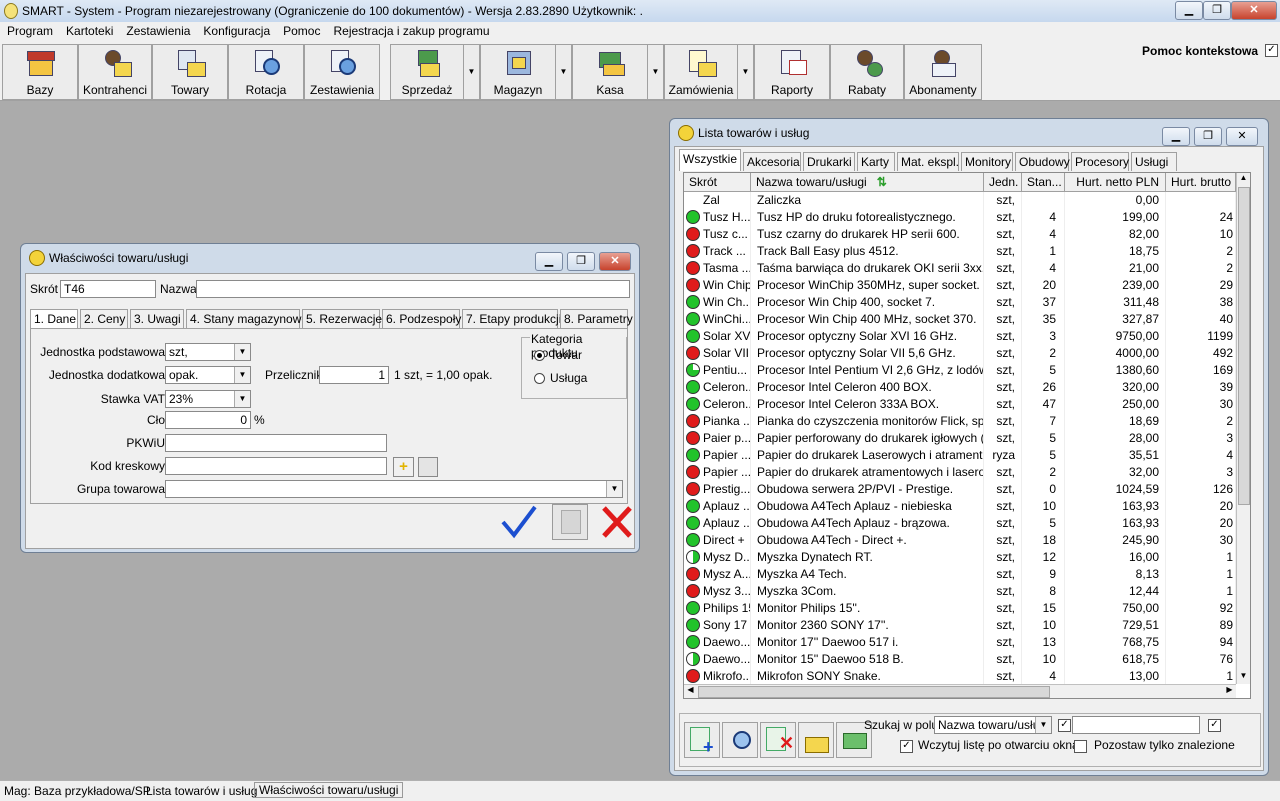  What do you see at coordinates (1189, 10) in the screenshot?
I see `minimize-button: ▁` at bounding box center [1189, 10].